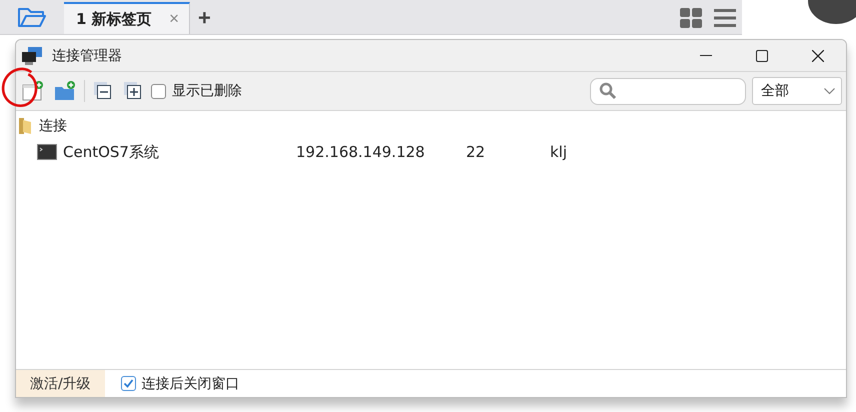 The height and width of the screenshot is (412, 856). I want to click on computer-icon, so click(32, 55).